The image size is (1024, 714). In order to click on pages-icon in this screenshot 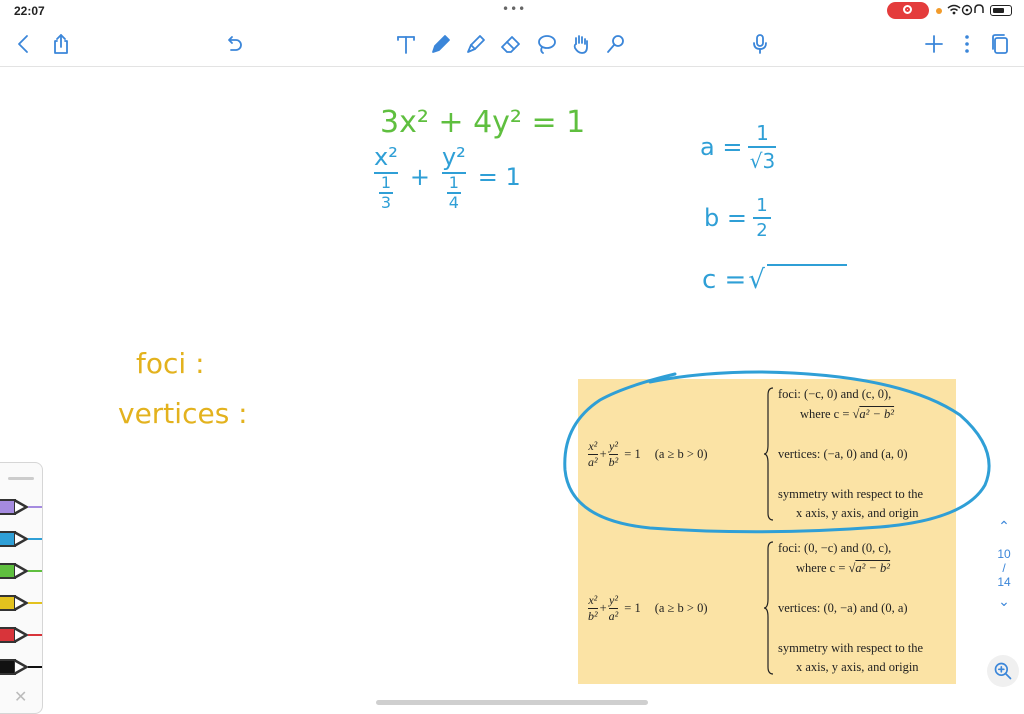, I will do `click(1000, 44)`.